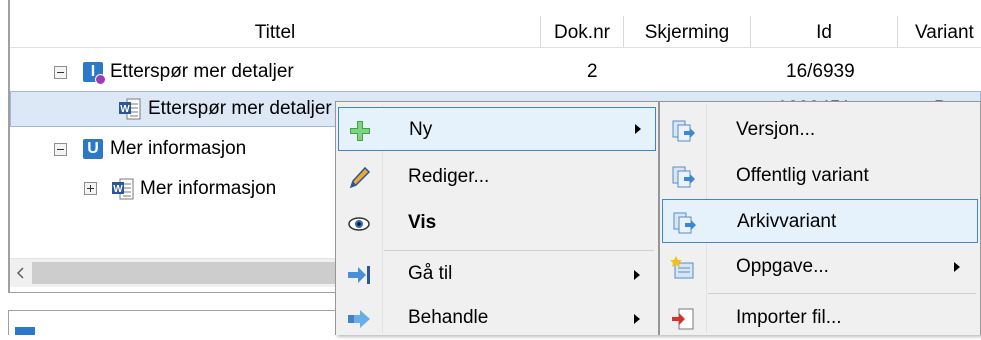 The image size is (981, 340). Describe the element at coordinates (497, 318) in the screenshot. I see `menu-item-behandle: Behandle` at that location.